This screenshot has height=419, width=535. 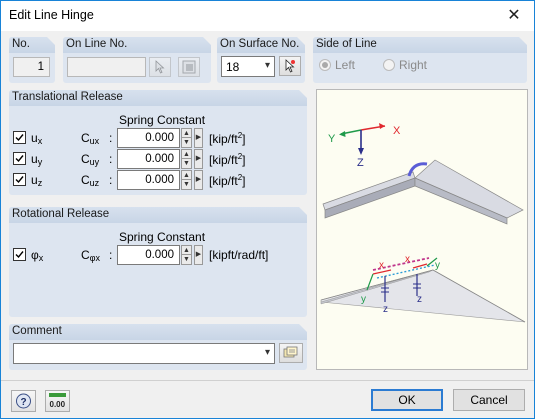 I want to click on group-comment: Comment ▾, so click(x=158, y=347).